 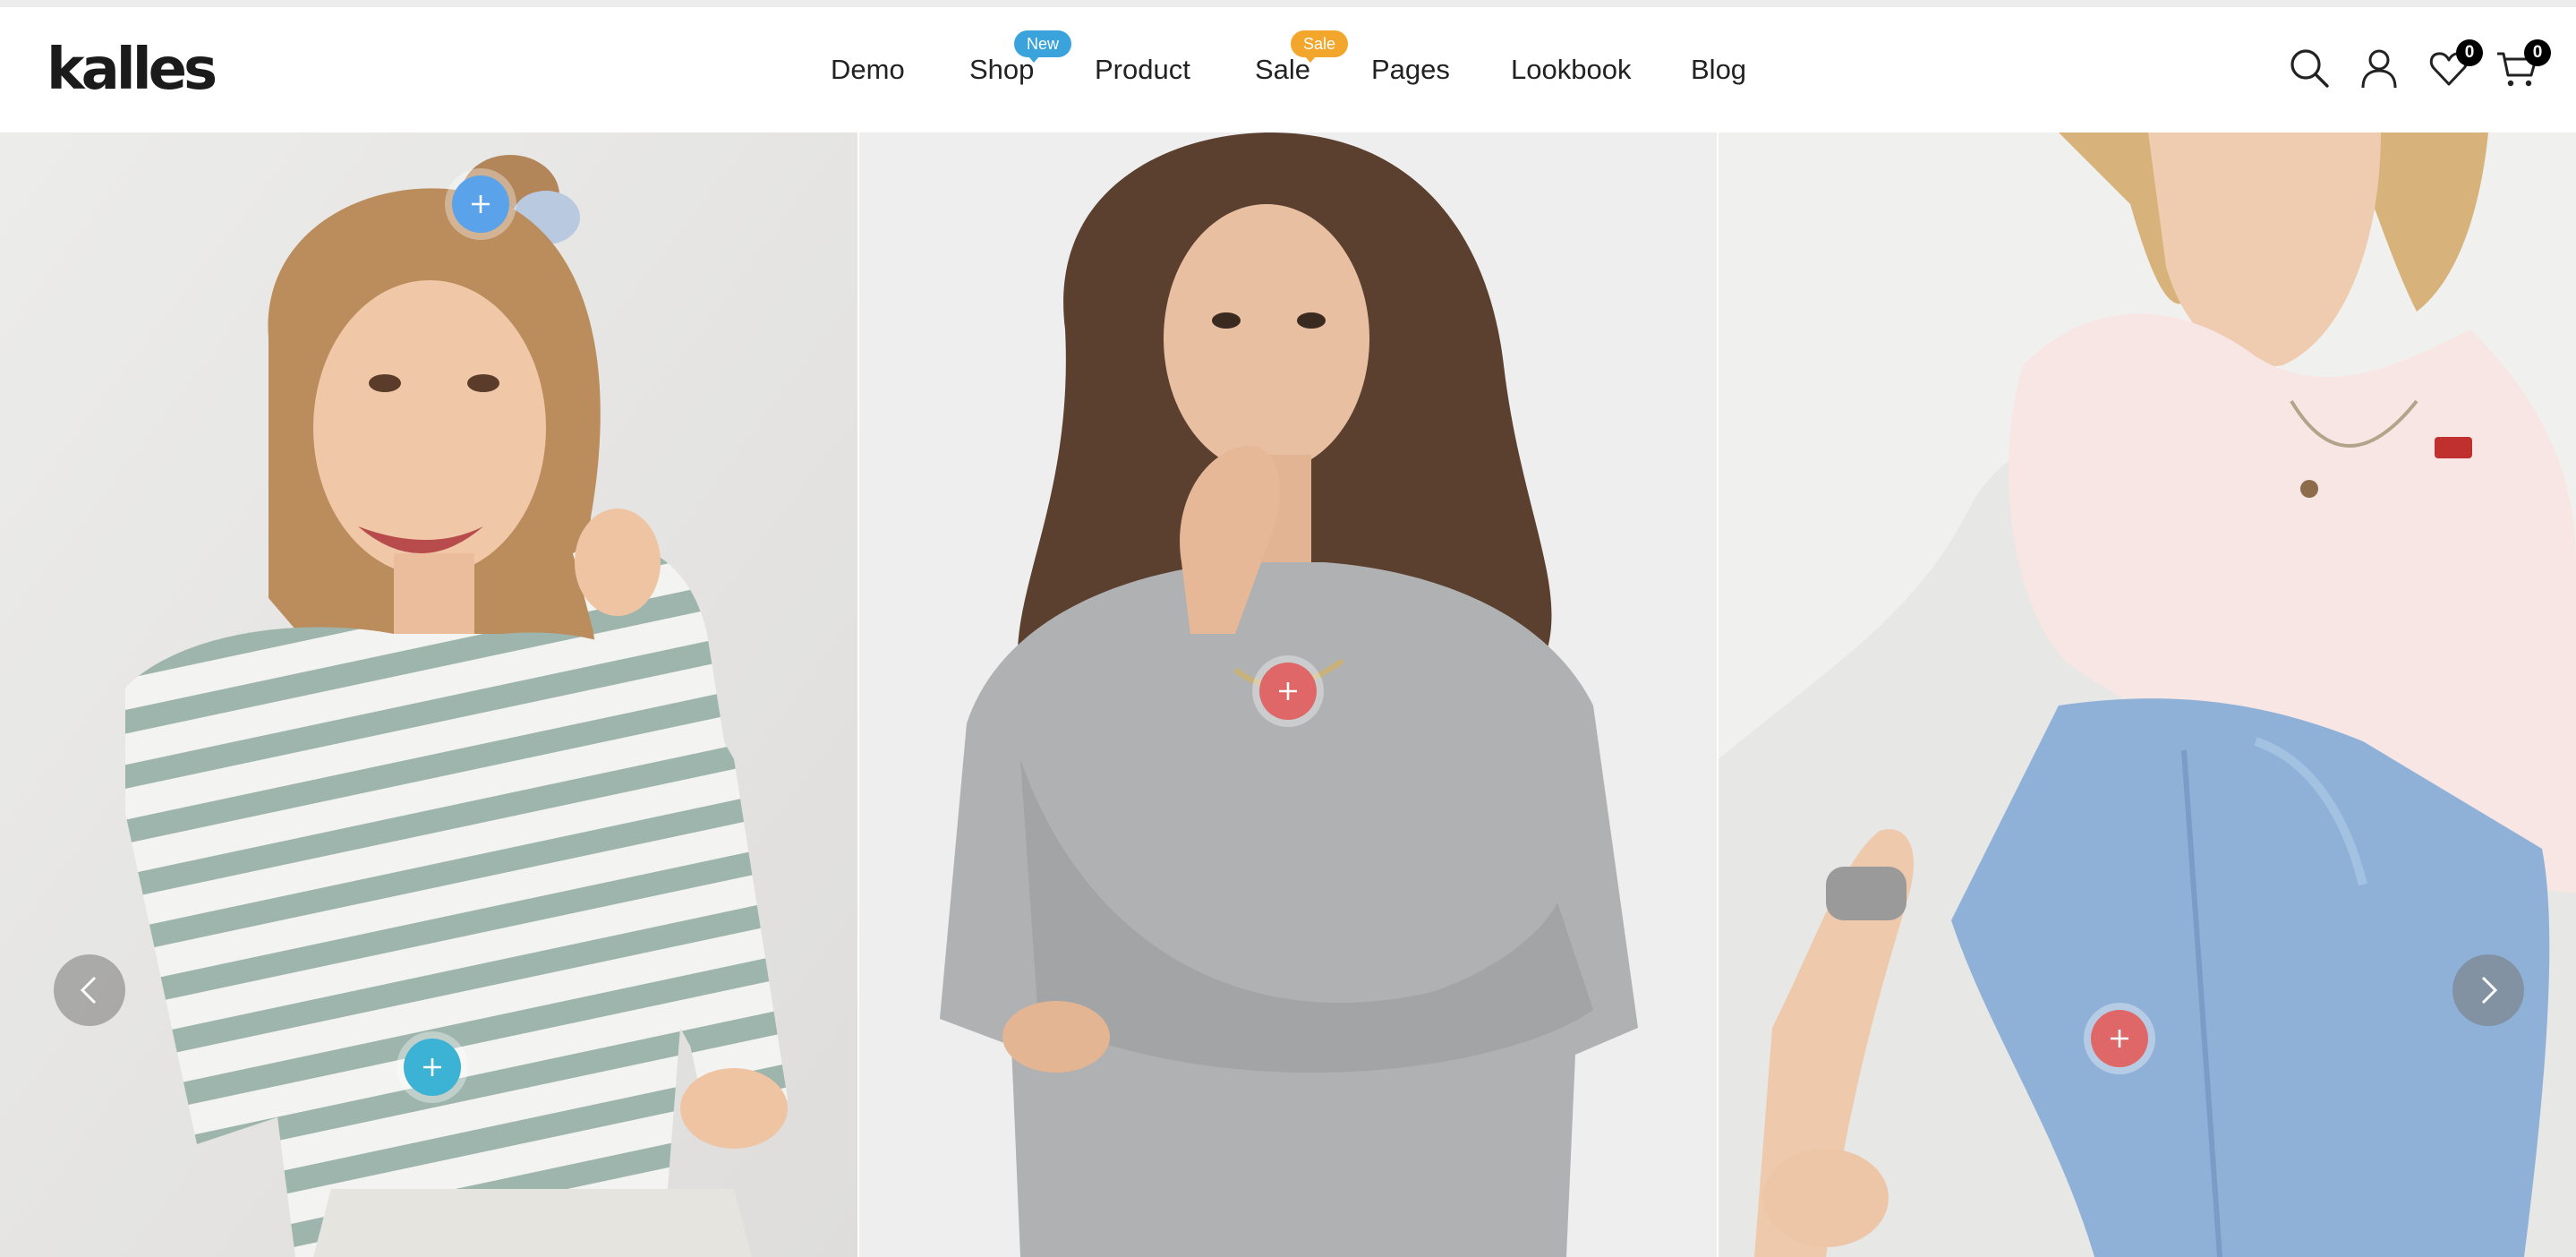 I want to click on product-hotspot-jeans, so click(x=2119, y=1039).